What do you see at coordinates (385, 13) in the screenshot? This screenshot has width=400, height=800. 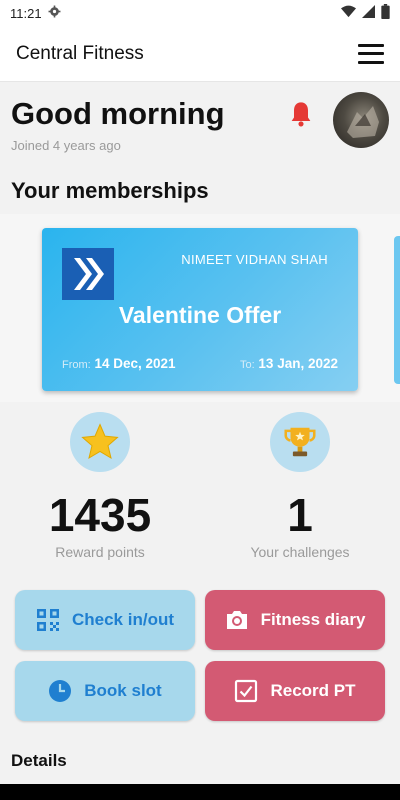 I see `battery-icon` at bounding box center [385, 13].